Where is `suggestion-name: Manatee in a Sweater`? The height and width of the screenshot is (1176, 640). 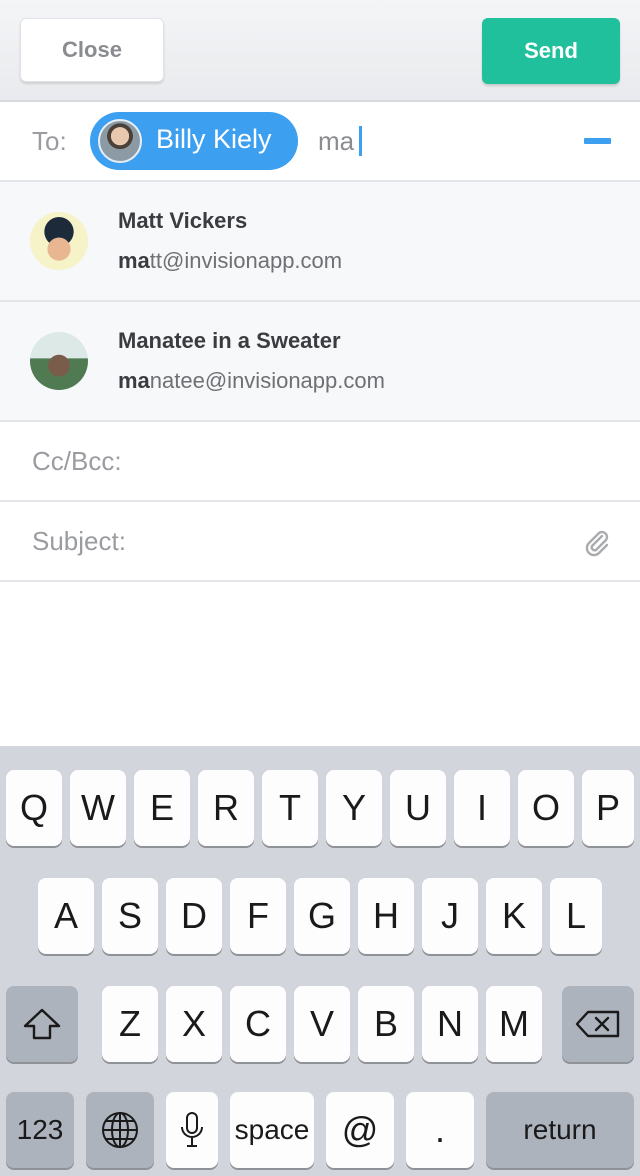
suggestion-name: Manatee in a Sweater is located at coordinates (229, 340).